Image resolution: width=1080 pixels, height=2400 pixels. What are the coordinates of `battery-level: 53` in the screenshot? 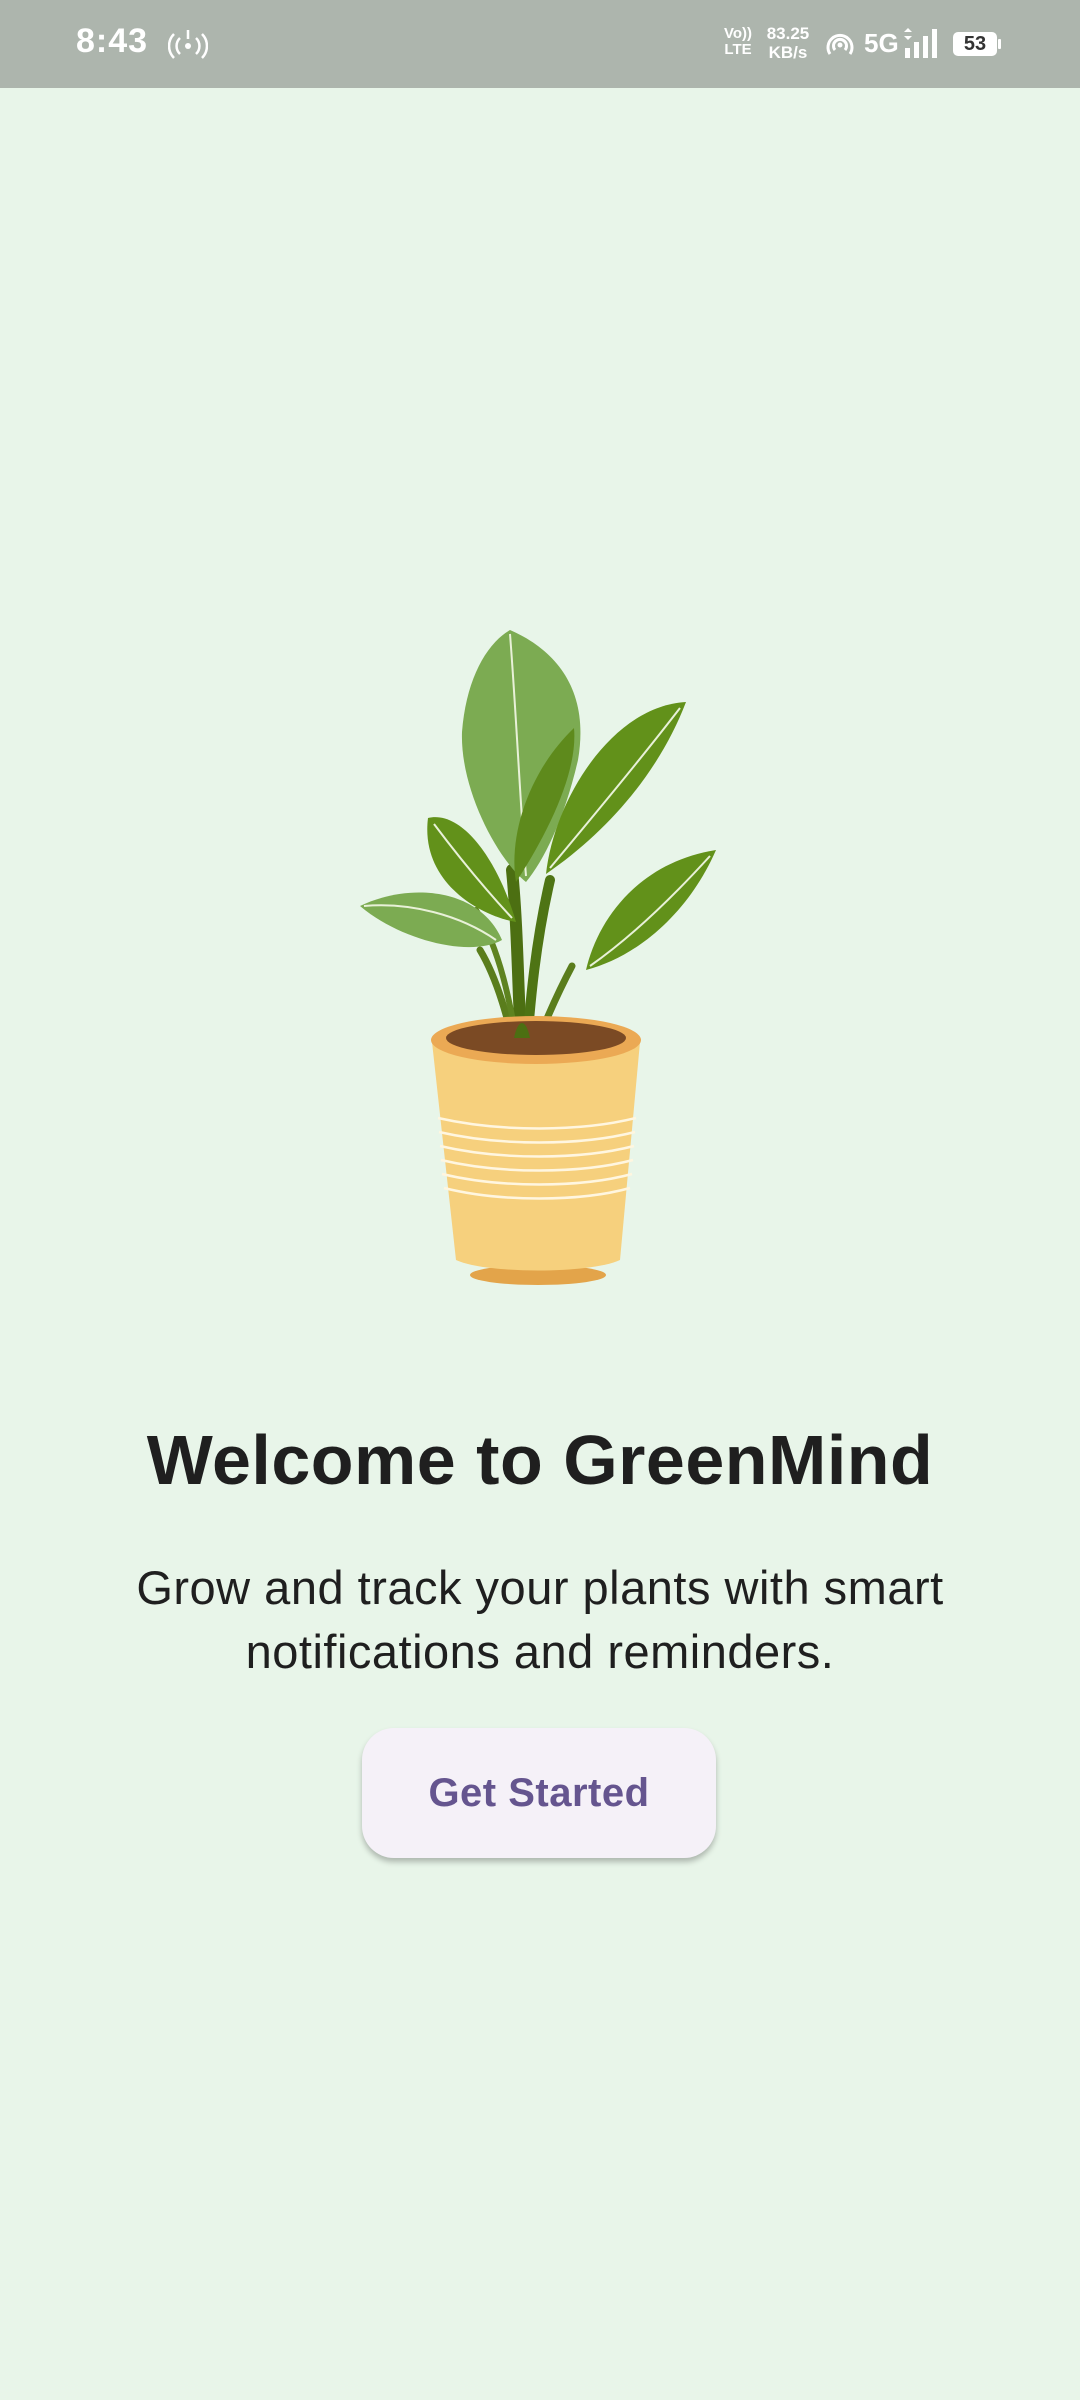 It's located at (975, 44).